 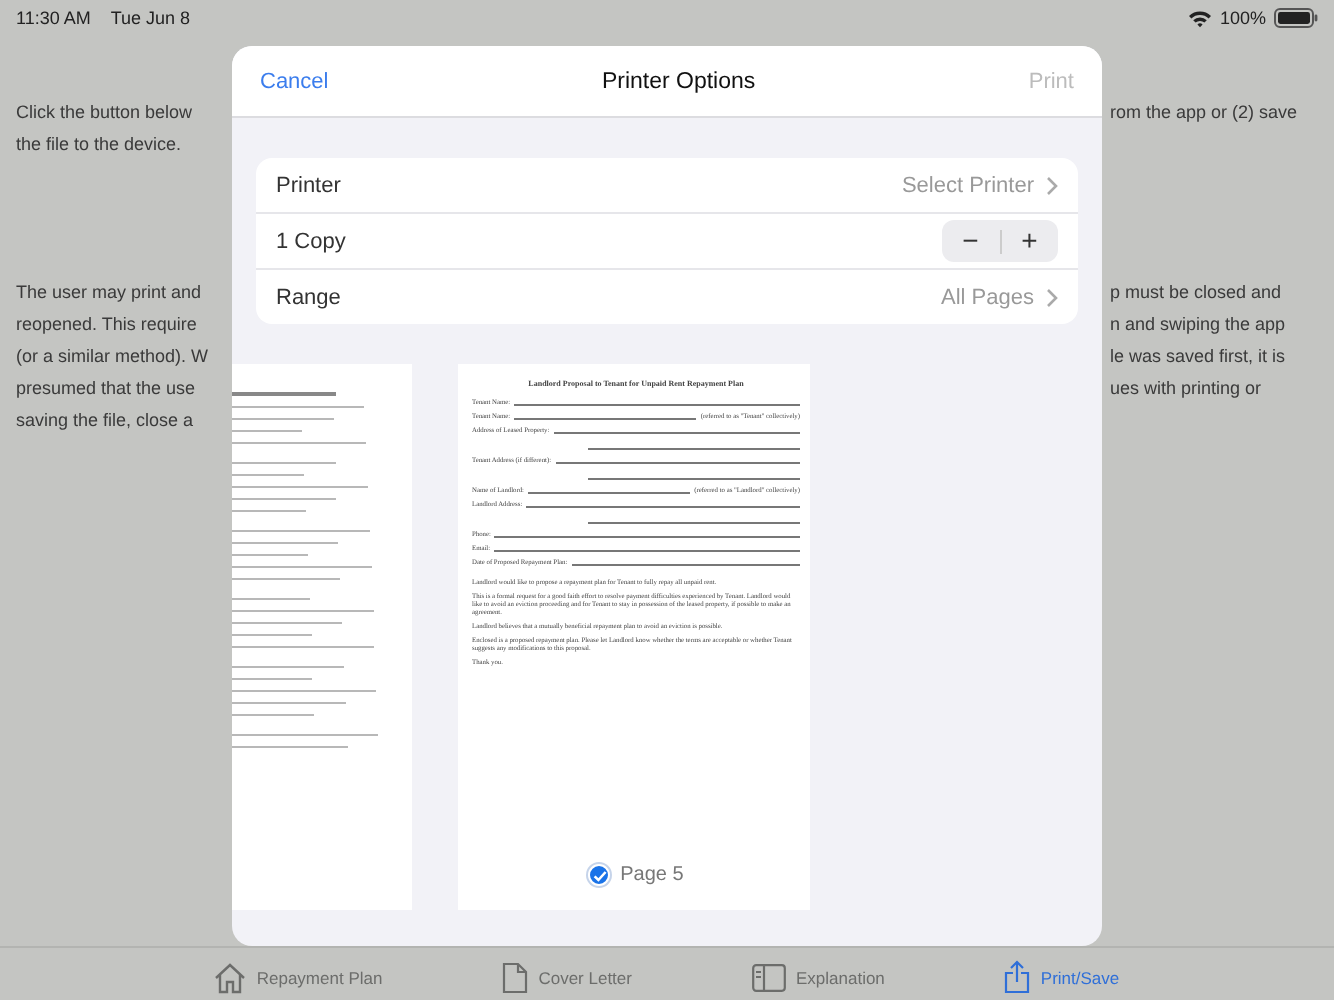 I want to click on background-text-line: presumed that the use, so click(x=107, y=389).